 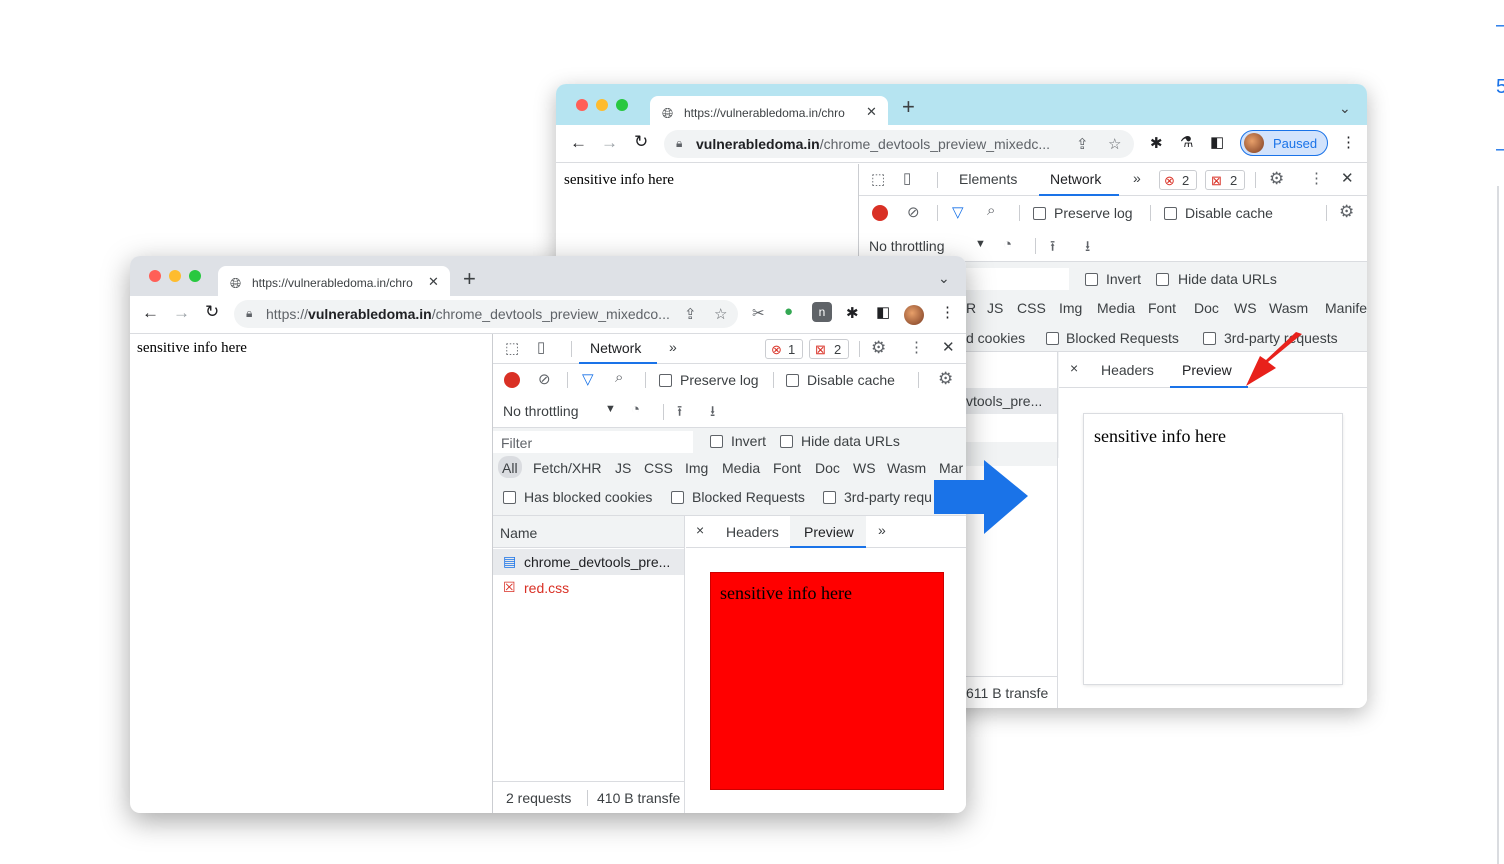 I want to click on type-filter-doc: Doc, so click(x=827, y=468).